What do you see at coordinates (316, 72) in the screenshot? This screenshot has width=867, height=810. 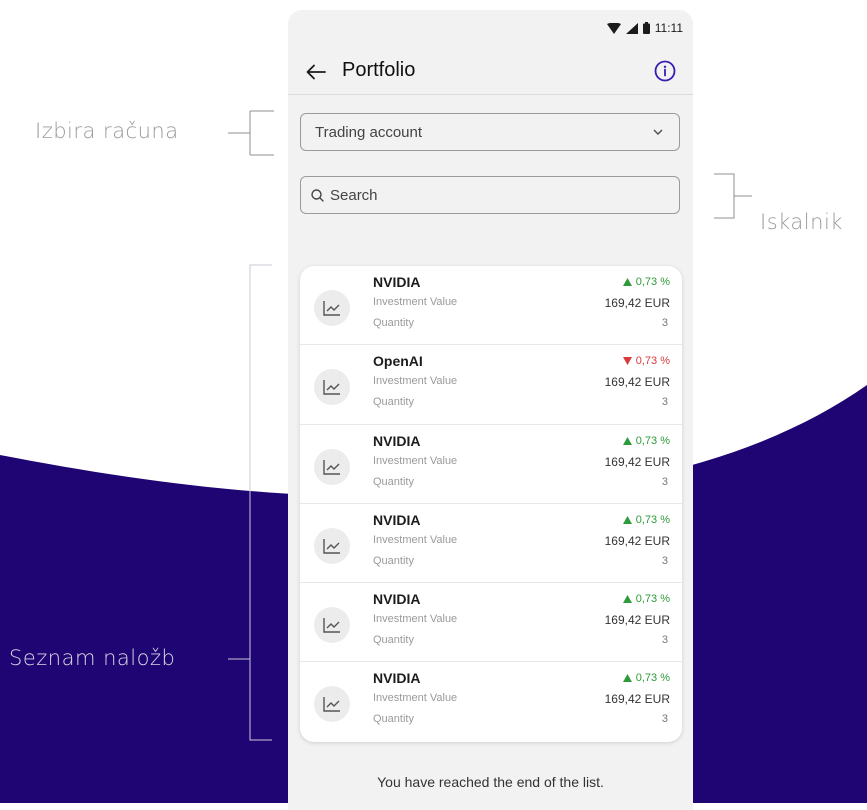 I see `arrow-left-icon` at bounding box center [316, 72].